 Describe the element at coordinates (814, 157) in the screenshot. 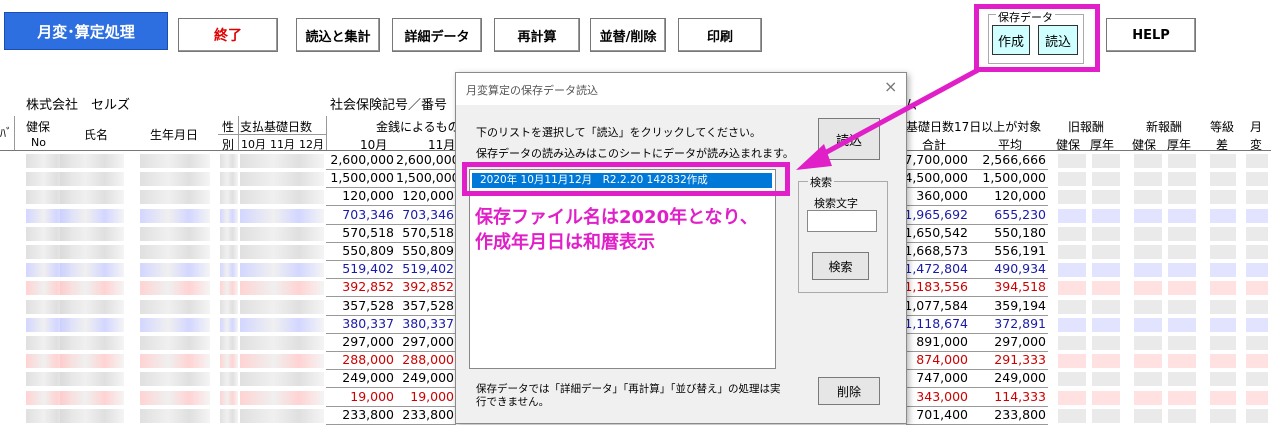

I see `arrow-head` at that location.